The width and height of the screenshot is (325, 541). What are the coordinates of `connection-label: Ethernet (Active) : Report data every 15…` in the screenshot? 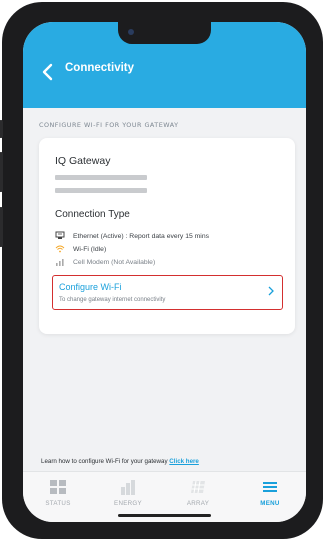 It's located at (141, 236).